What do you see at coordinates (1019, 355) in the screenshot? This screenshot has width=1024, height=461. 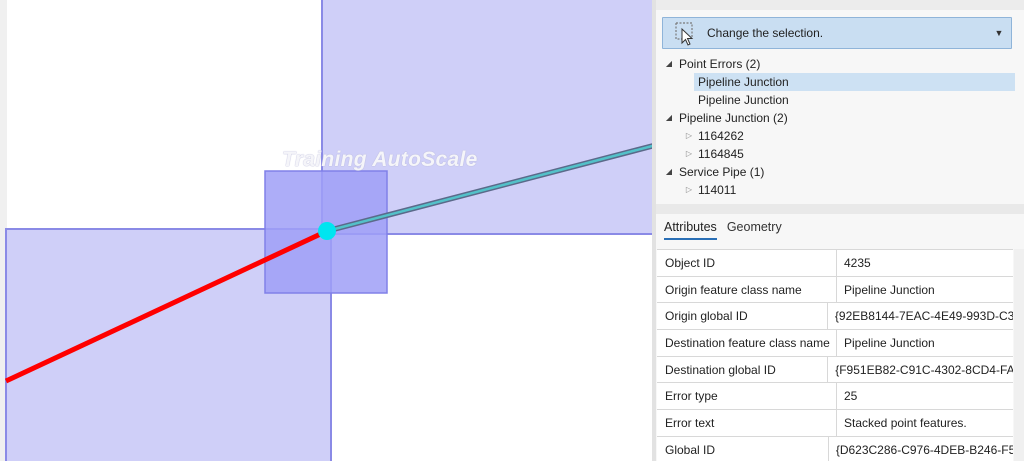 I see `attributes-scrollbar` at bounding box center [1019, 355].